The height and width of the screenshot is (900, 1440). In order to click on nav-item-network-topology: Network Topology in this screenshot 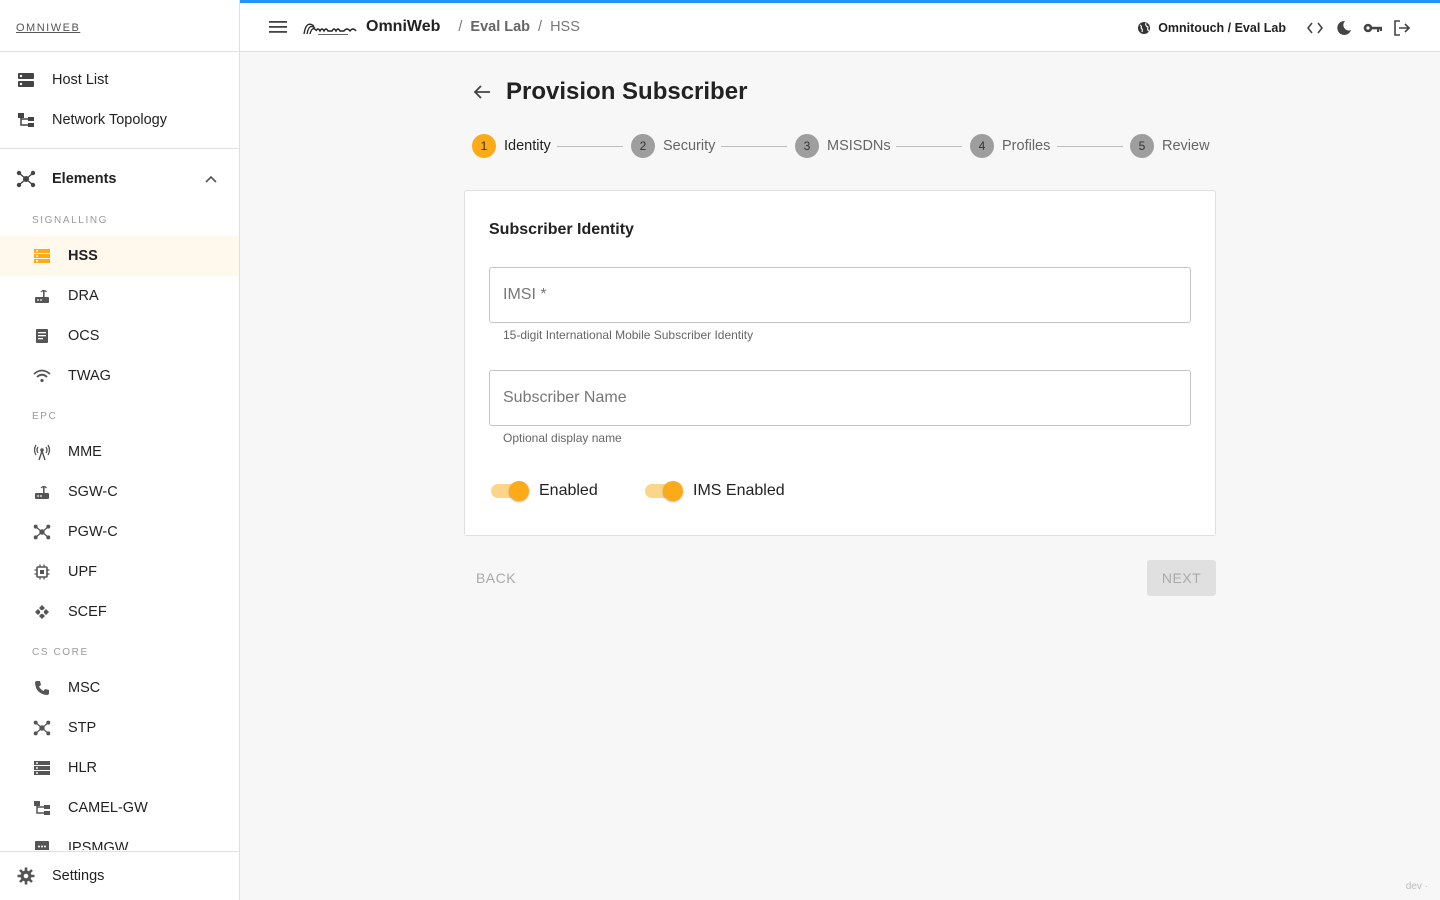, I will do `click(119, 120)`.